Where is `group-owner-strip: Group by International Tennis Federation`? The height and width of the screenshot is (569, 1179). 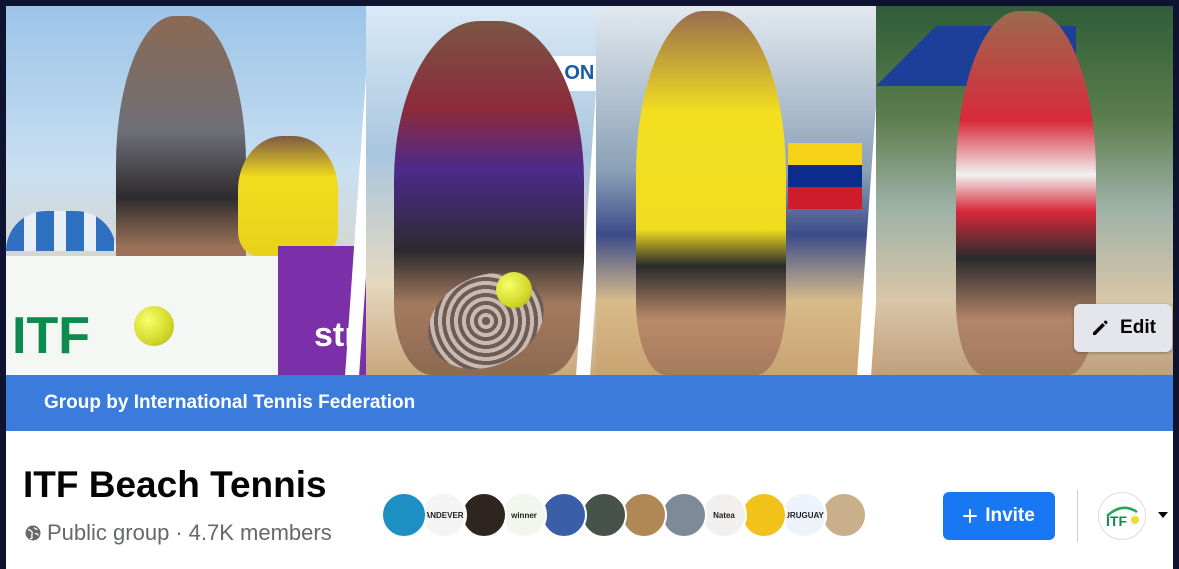 group-owner-strip: Group by International Tennis Federation is located at coordinates (589, 403).